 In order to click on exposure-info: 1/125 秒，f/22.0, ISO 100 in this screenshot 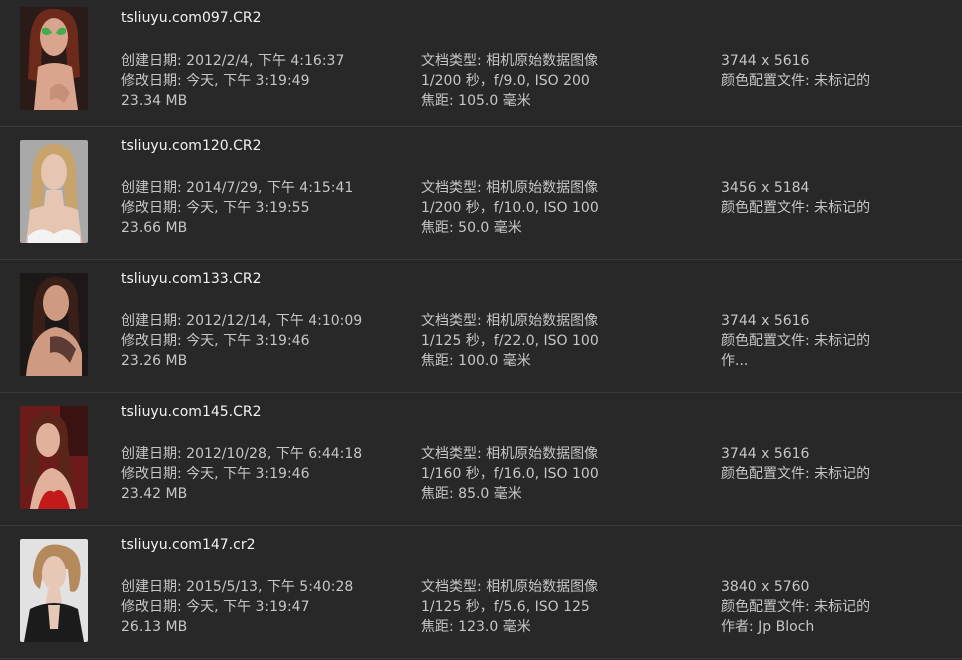, I will do `click(510, 341)`.